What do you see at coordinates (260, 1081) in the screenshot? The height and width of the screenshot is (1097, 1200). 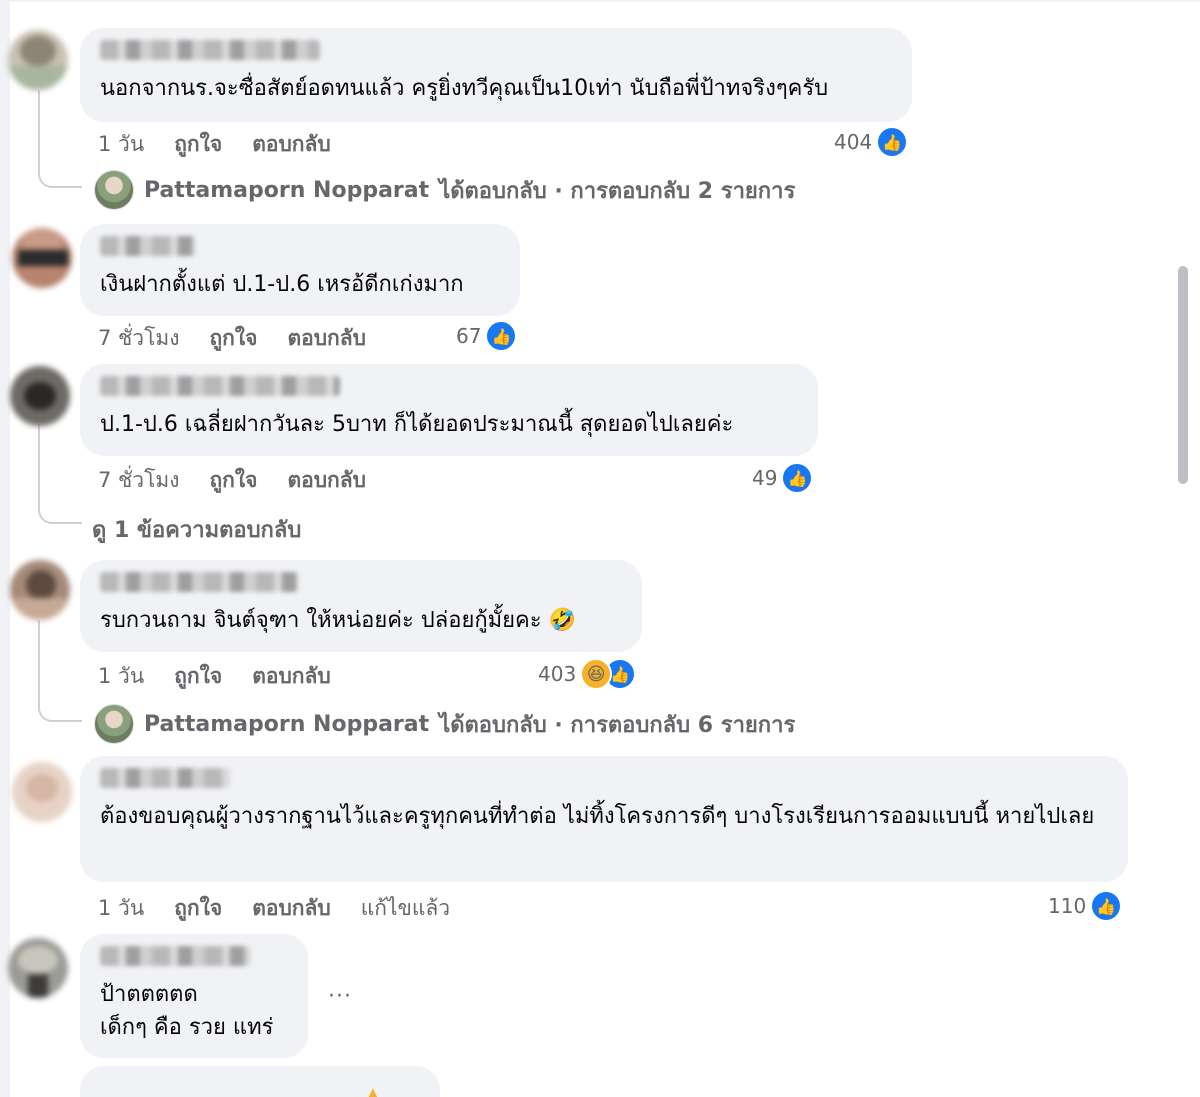 I see `next-comment-bubble` at bounding box center [260, 1081].